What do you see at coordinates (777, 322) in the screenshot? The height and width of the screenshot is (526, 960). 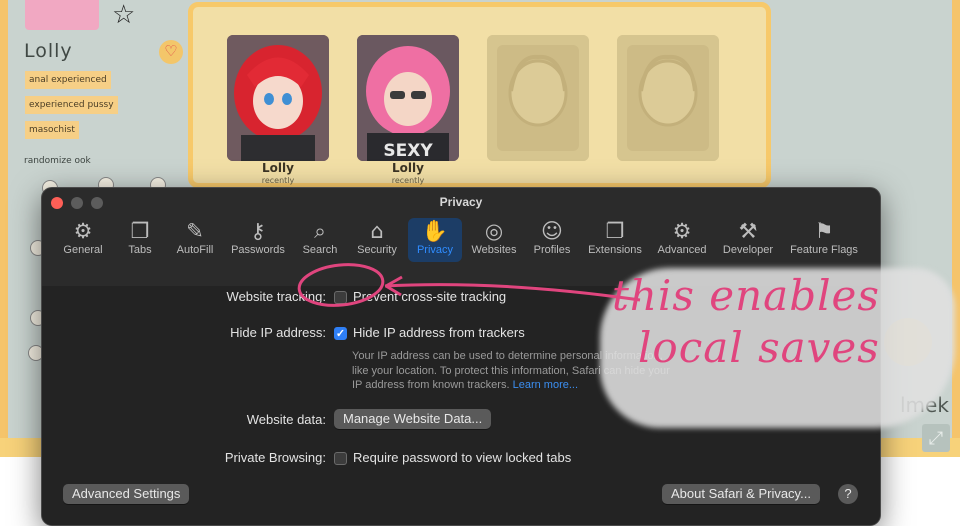 I see `annotation-text: this enables local saves` at bounding box center [777, 322].